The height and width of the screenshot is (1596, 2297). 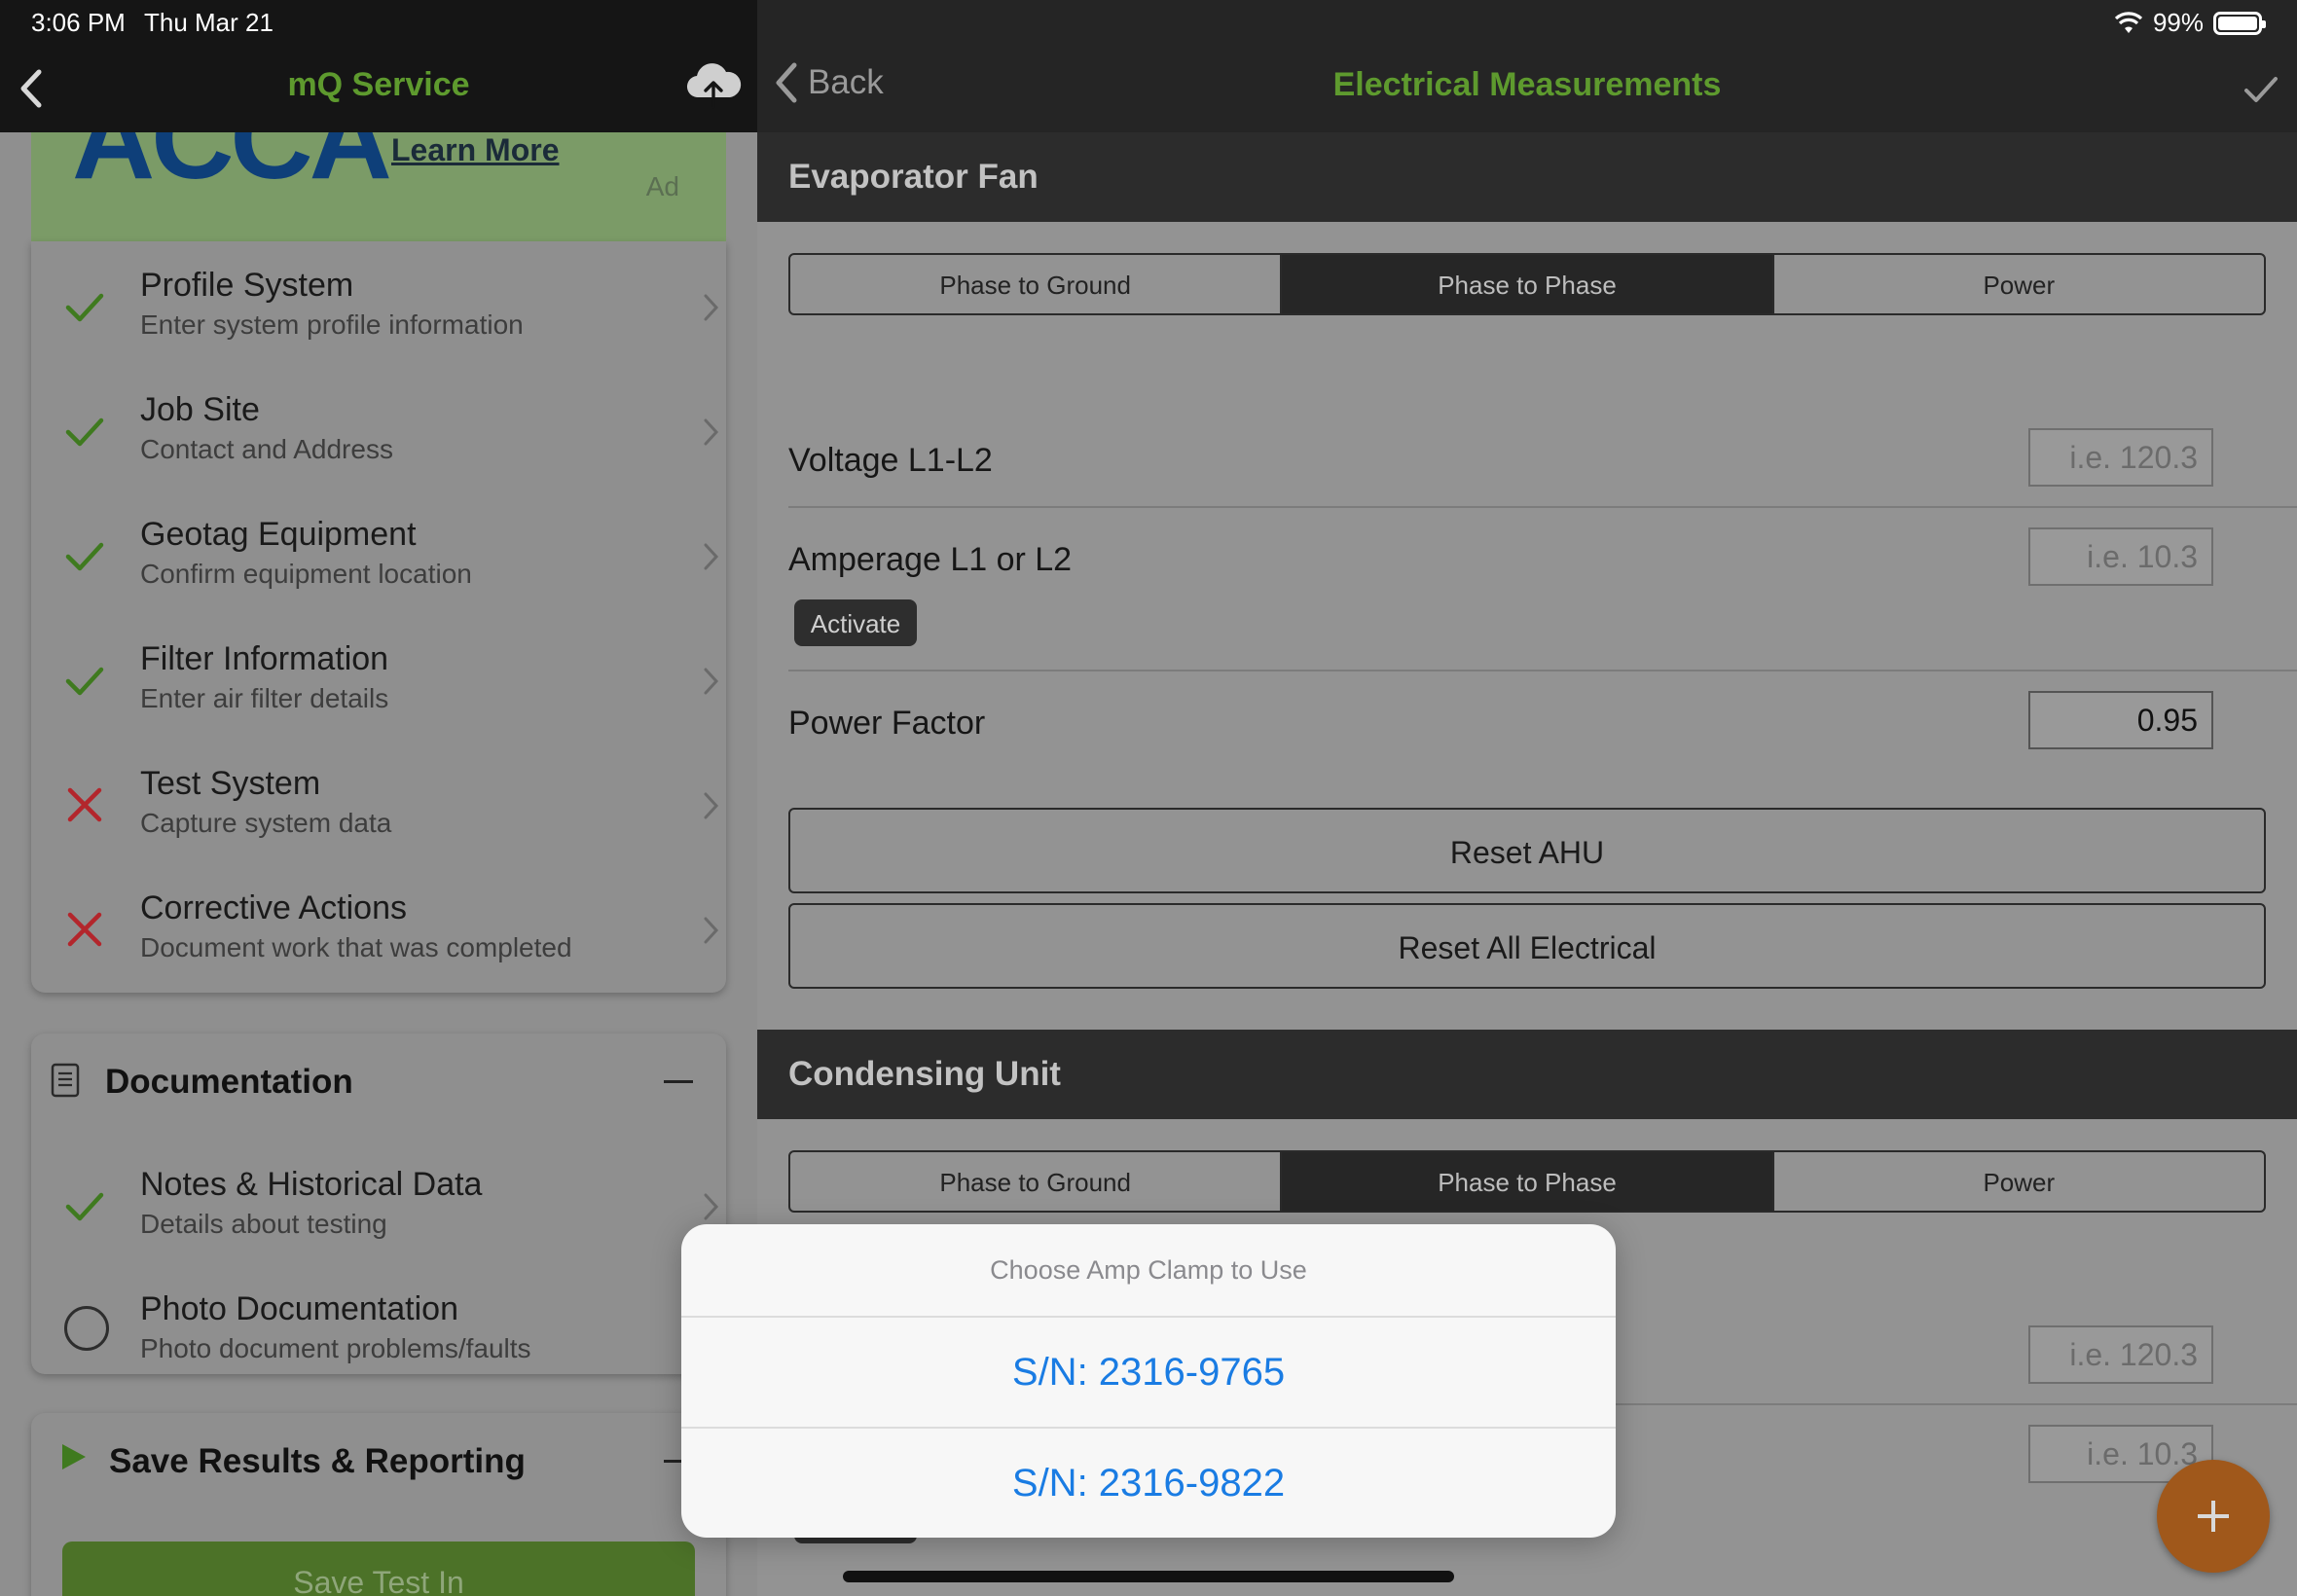 What do you see at coordinates (1148, 1483) in the screenshot?
I see `amp-clamp-option-2: S/N: 2316-9822` at bounding box center [1148, 1483].